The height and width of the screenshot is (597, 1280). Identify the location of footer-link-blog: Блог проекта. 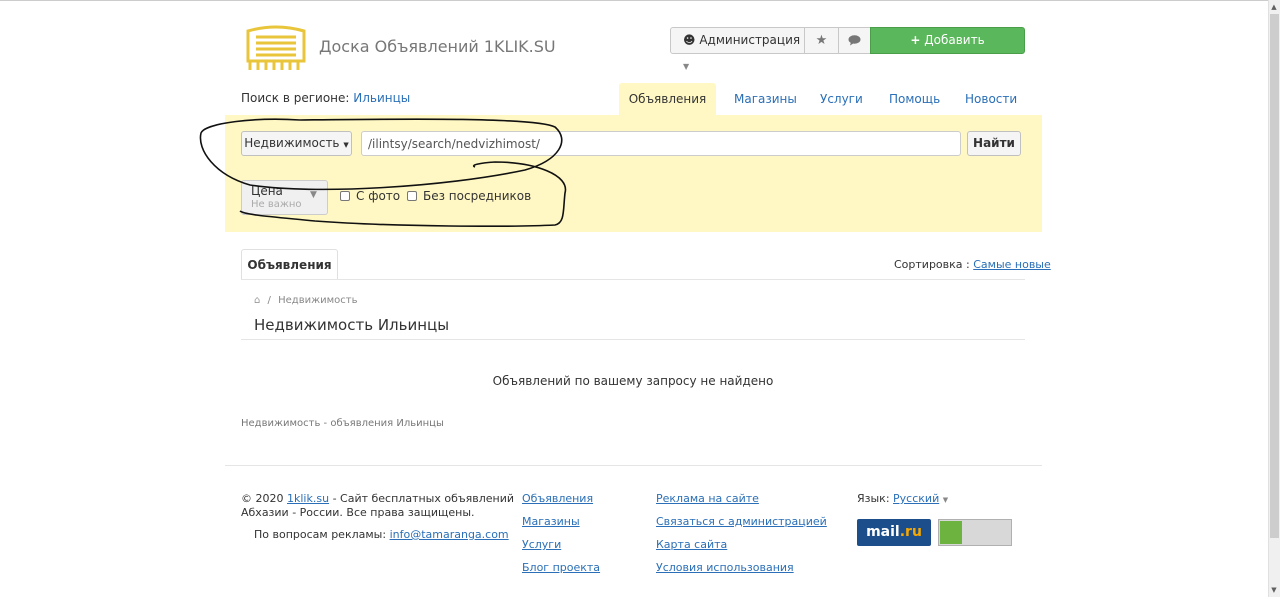
(561, 567).